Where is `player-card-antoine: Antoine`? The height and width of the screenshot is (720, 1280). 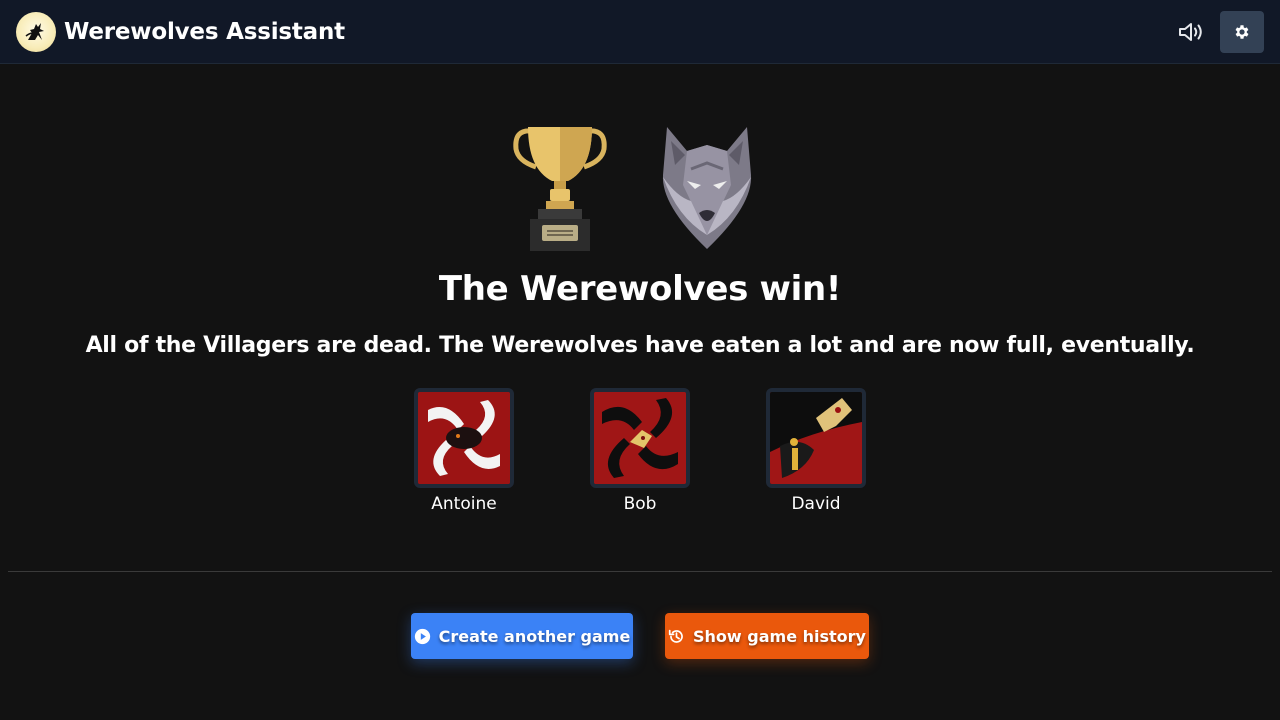 player-card-antoine: Antoine is located at coordinates (464, 453).